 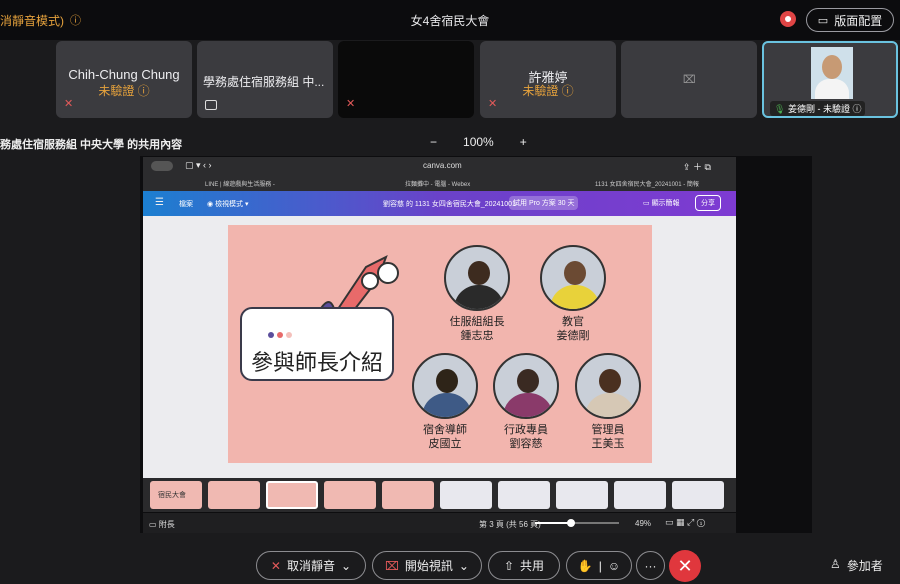 What do you see at coordinates (850, 20) in the screenshot?
I see `layout-button: ▭ 版面配置` at bounding box center [850, 20].